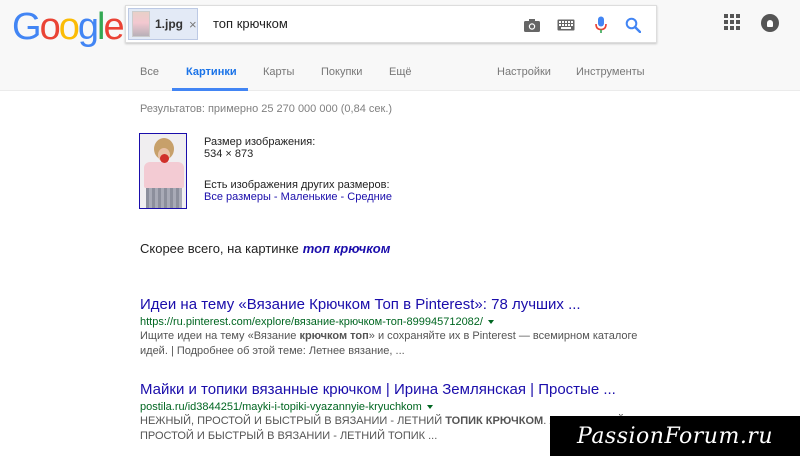  Describe the element at coordinates (391, 24) in the screenshot. I see `search-box: 1.jpg × топ крючком` at that location.